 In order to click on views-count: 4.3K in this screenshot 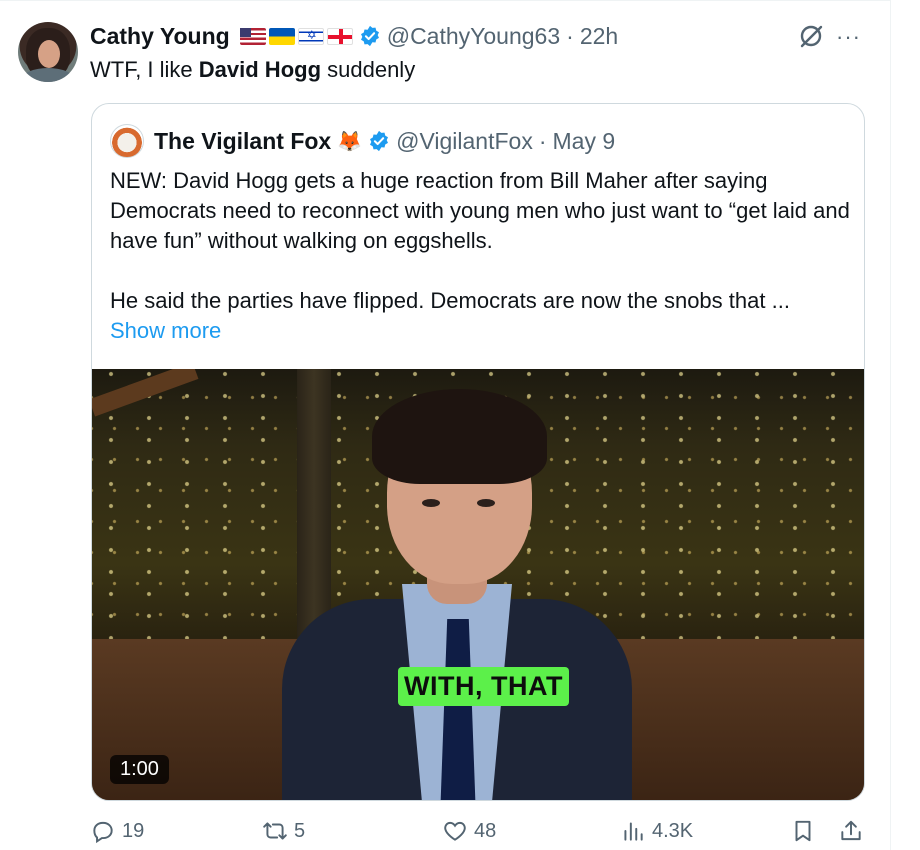, I will do `click(673, 830)`.